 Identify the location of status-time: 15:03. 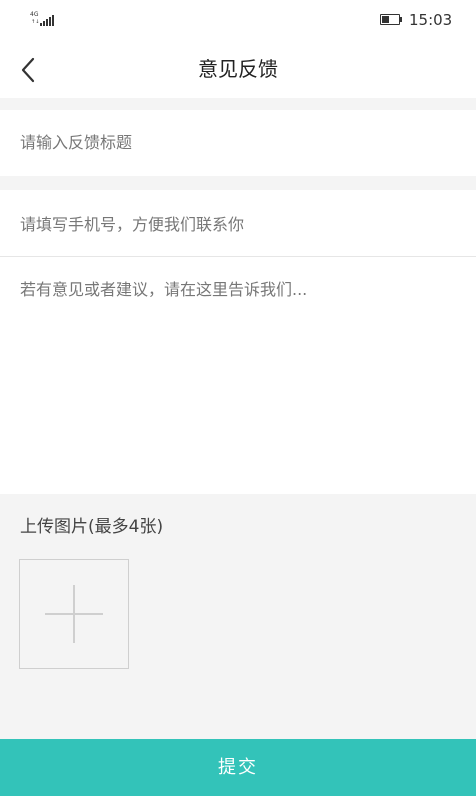
(431, 20).